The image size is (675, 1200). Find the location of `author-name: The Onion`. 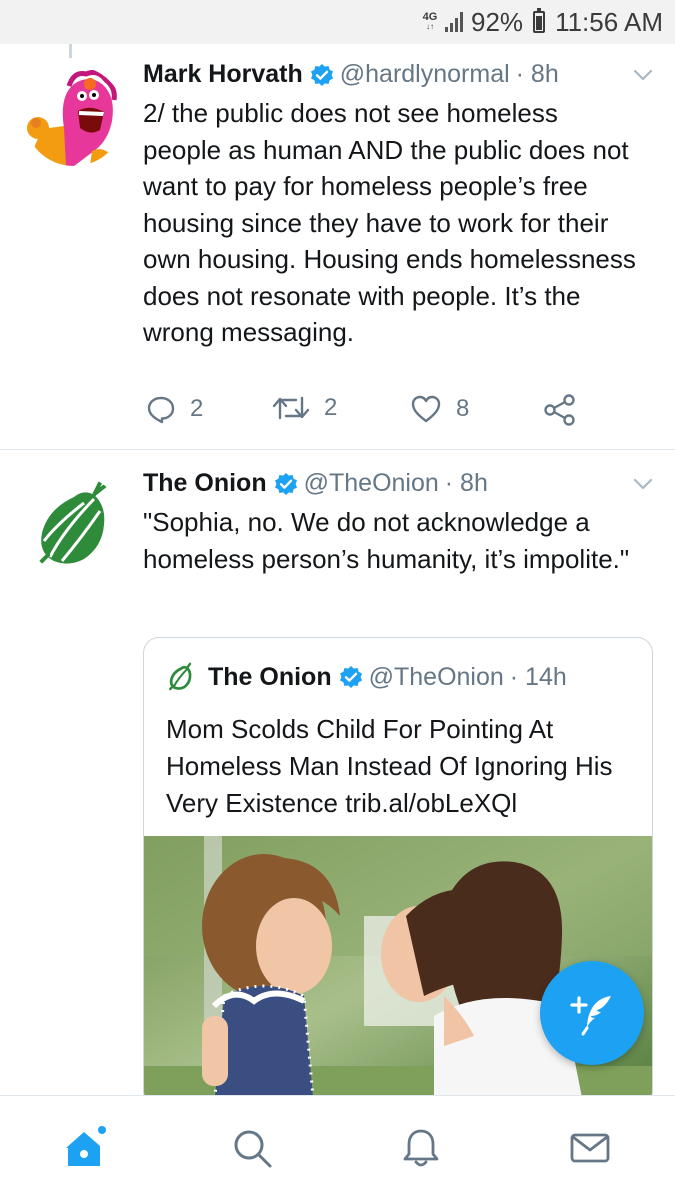

author-name: The Onion is located at coordinates (205, 483).